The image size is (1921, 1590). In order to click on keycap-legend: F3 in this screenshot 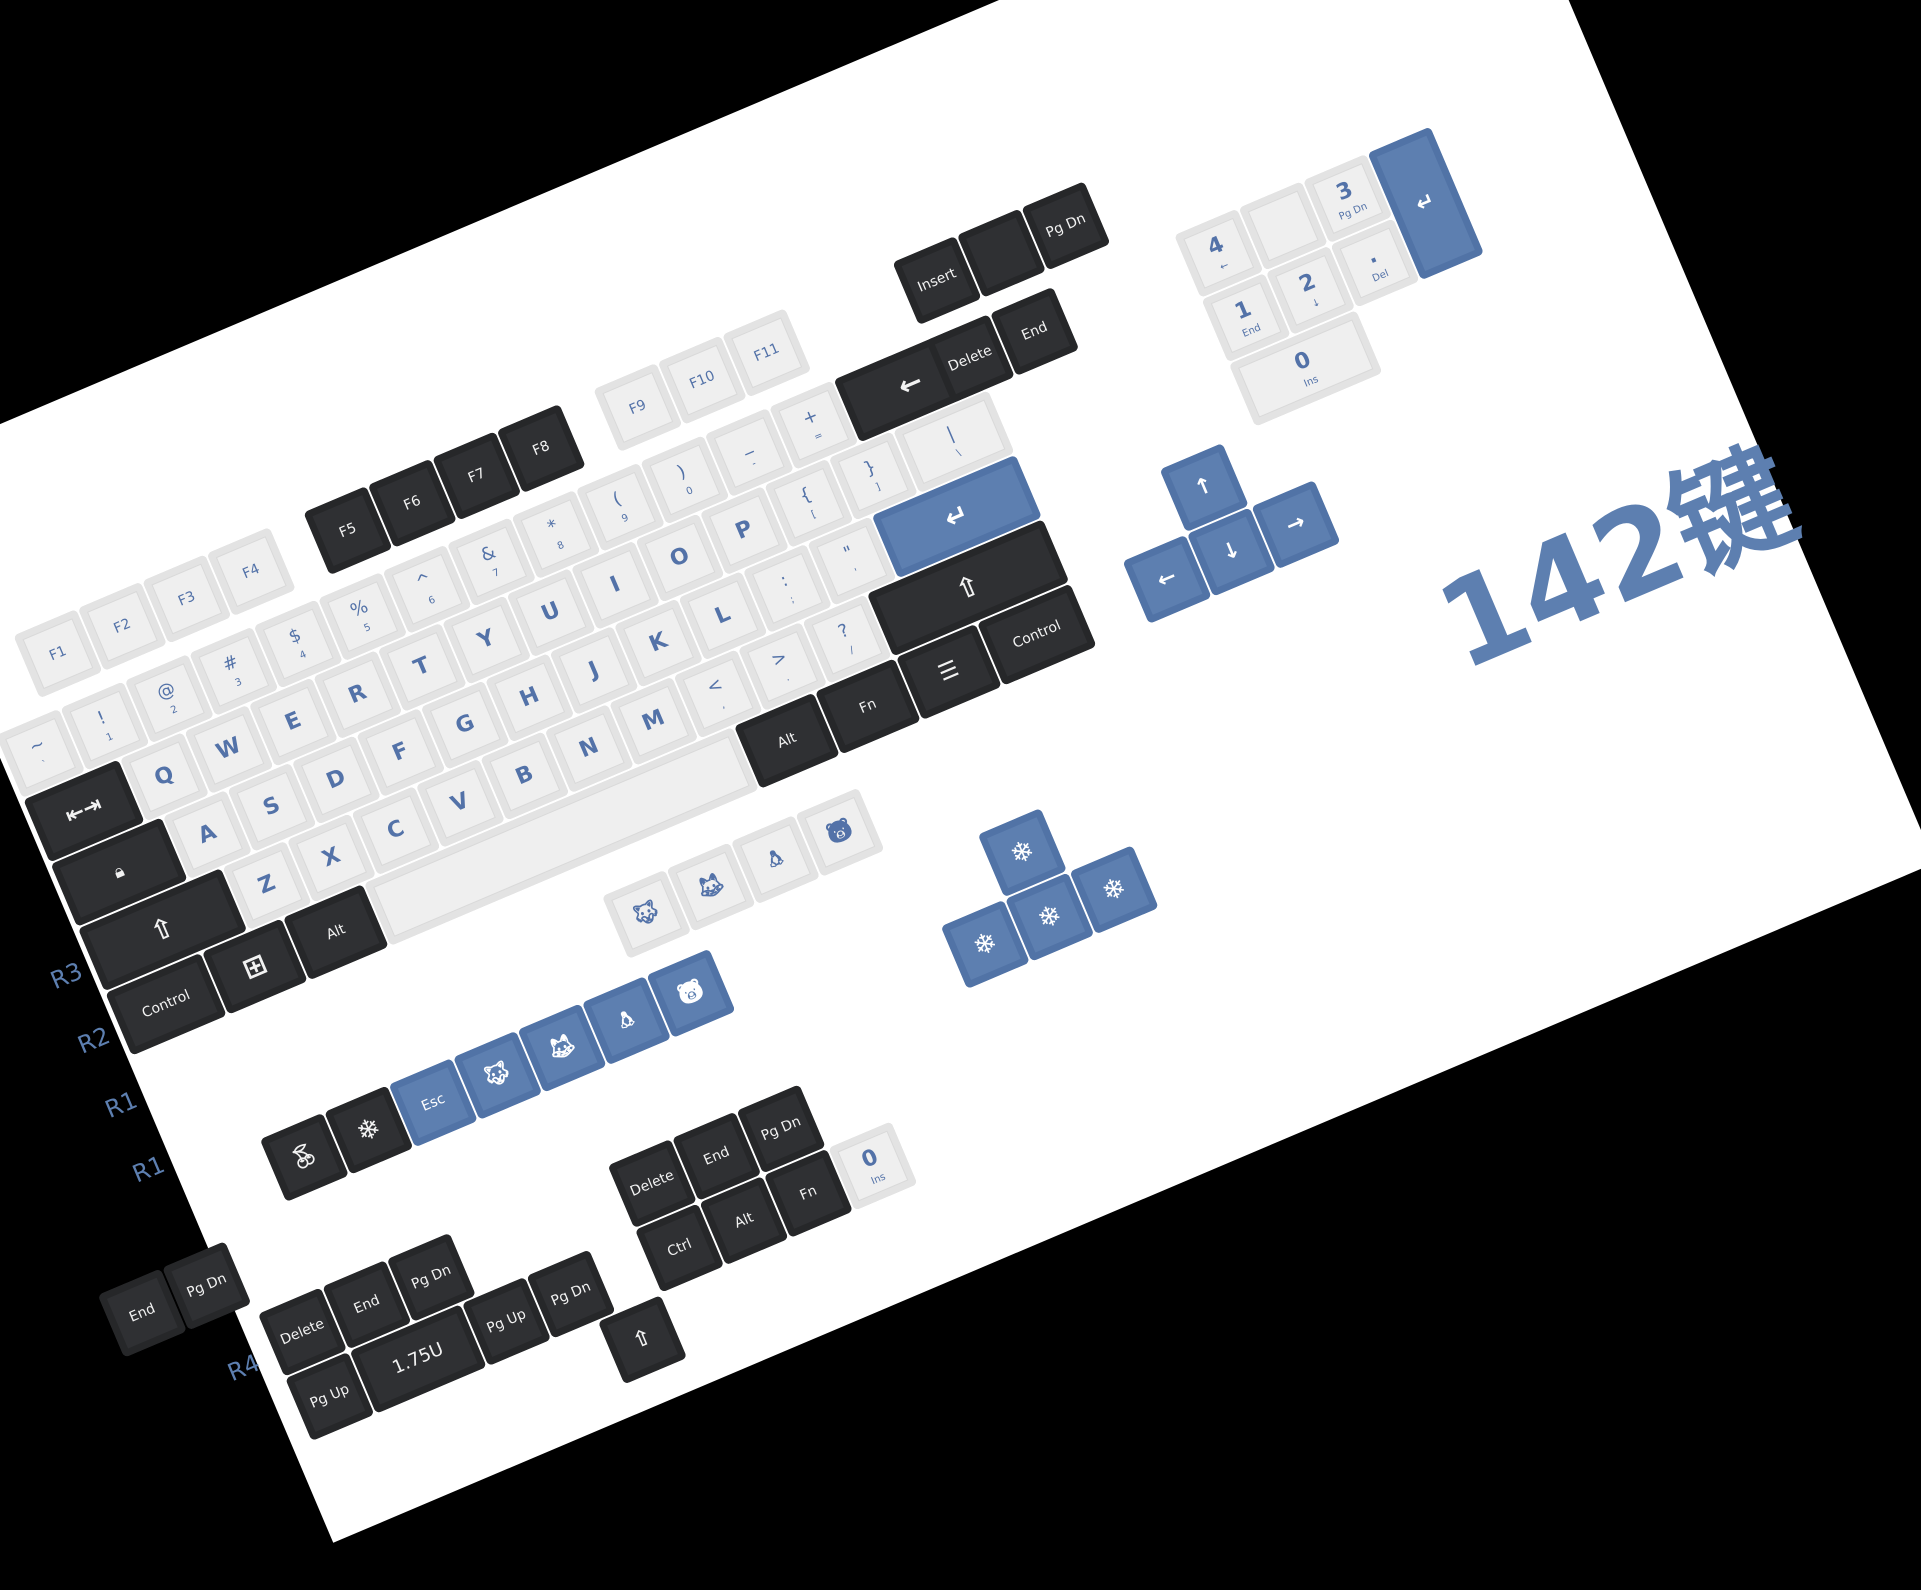, I will do `click(186, 599)`.